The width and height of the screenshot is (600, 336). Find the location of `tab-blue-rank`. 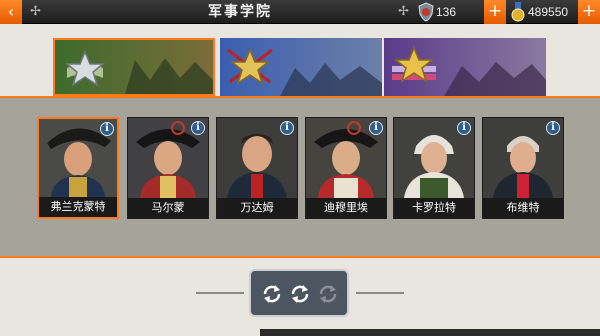

tab-blue-rank is located at coordinates (301, 67).